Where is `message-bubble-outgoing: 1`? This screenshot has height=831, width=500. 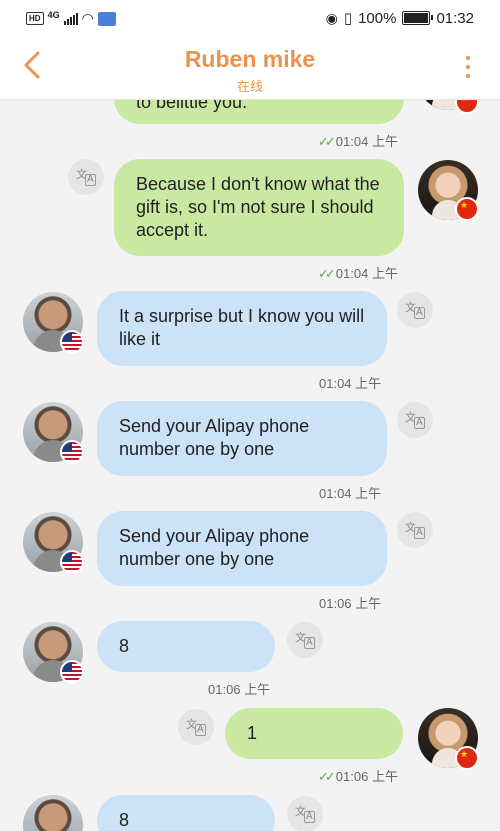 message-bubble-outgoing: 1 is located at coordinates (314, 733).